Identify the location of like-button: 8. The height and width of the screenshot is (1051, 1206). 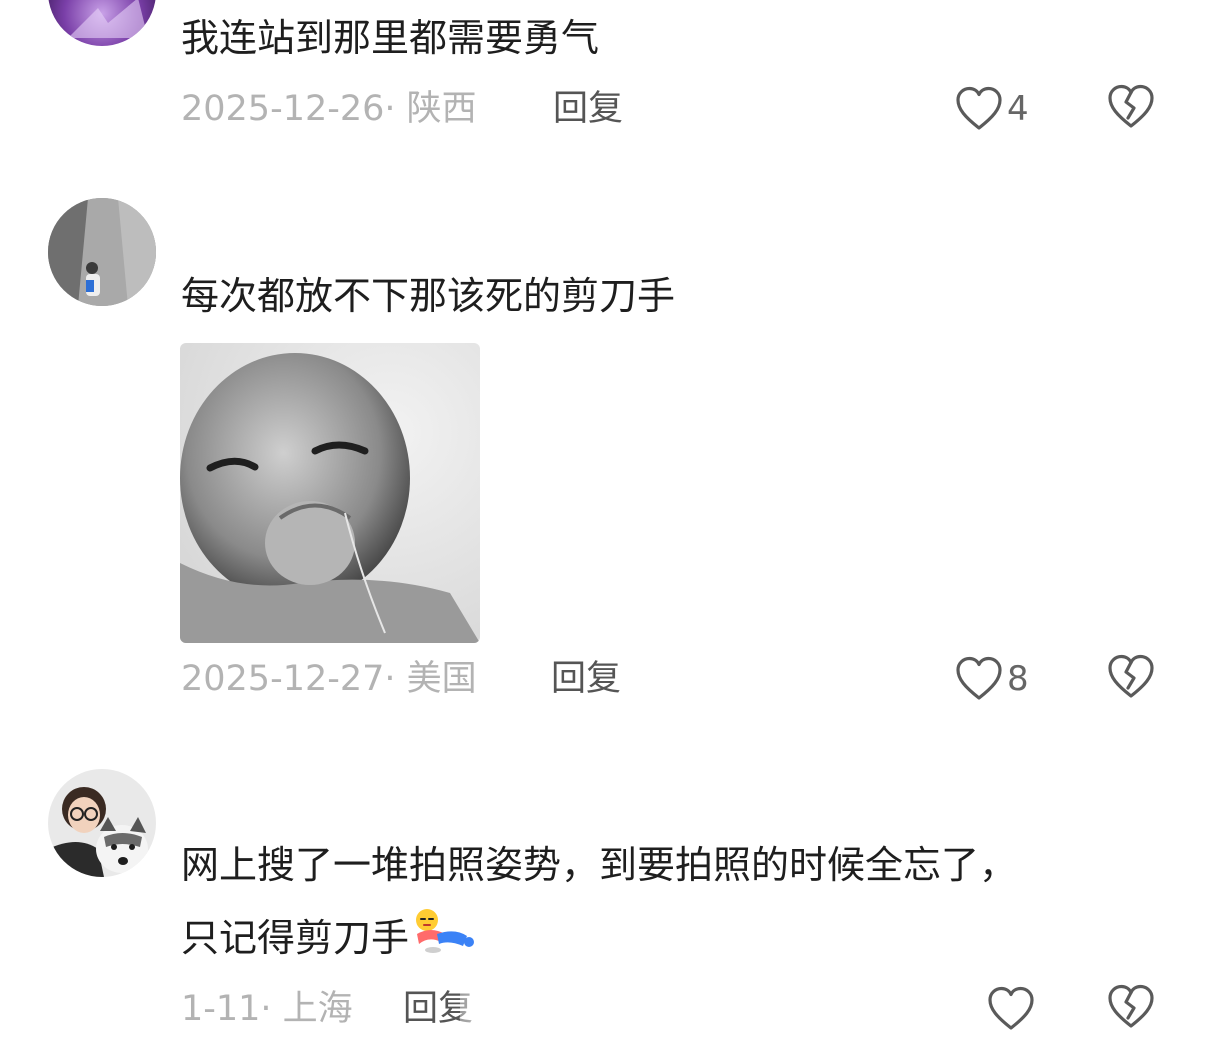
(992, 679).